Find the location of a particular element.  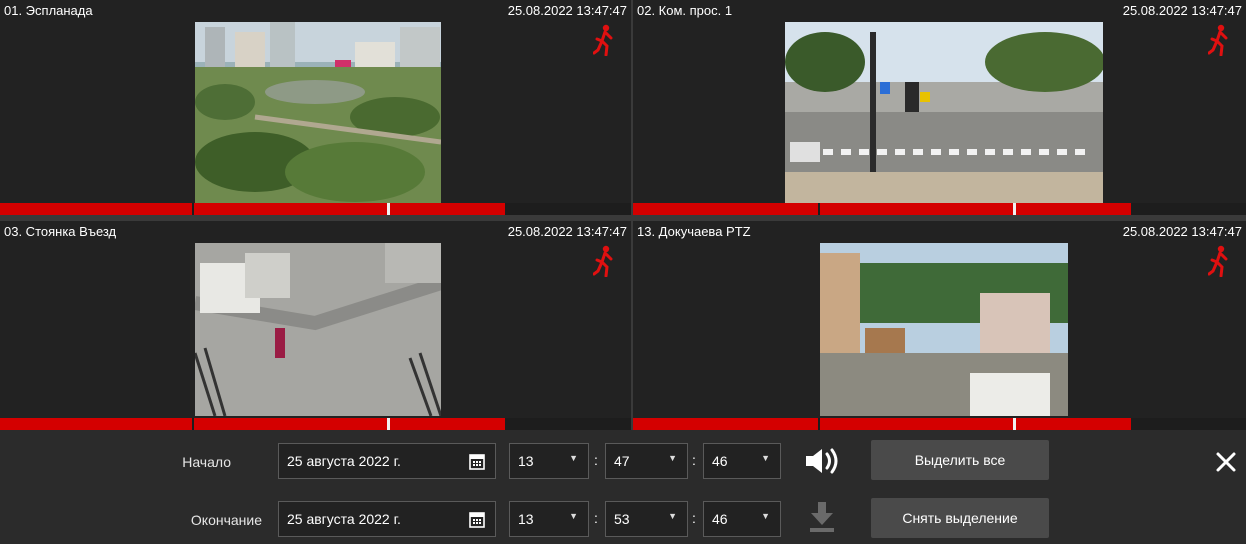

camera-name: 01. Эспланада is located at coordinates (48, 10).